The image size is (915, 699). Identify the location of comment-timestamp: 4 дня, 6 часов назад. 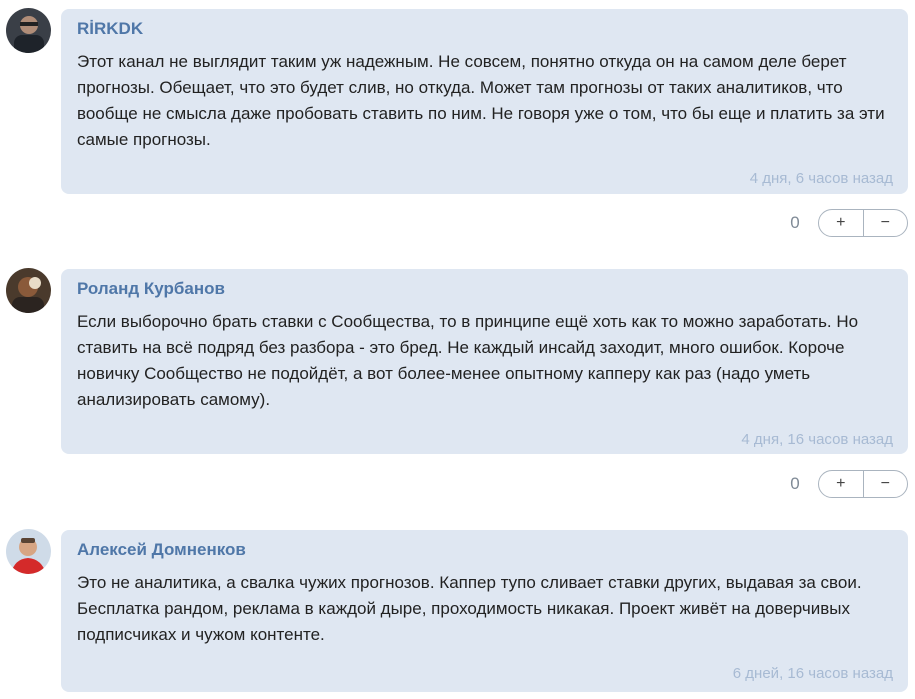
(821, 178).